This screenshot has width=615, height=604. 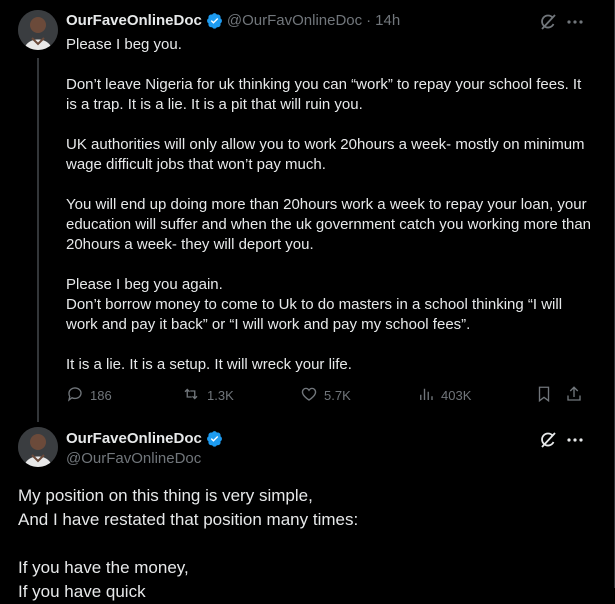 I want to click on views-button: 403K, so click(x=444, y=395).